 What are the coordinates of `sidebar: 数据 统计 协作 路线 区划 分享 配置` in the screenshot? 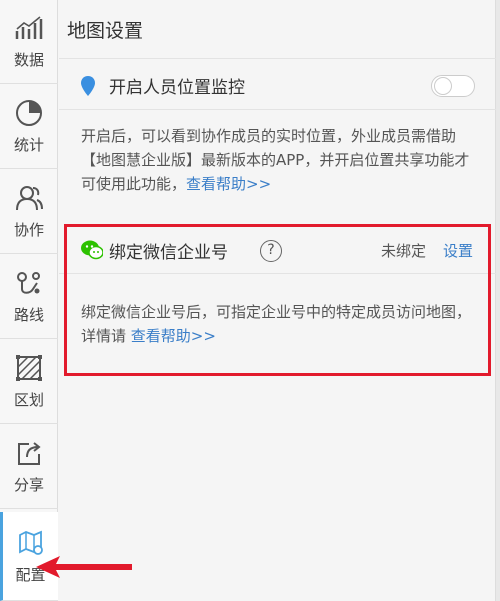 It's located at (29, 300).